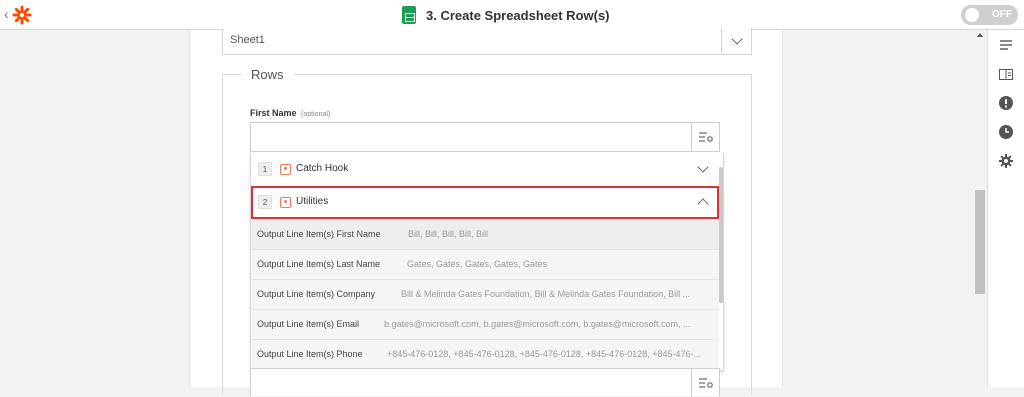 The width and height of the screenshot is (1024, 397). Describe the element at coordinates (1006, 103) in the screenshot. I see `alert-icon` at that location.